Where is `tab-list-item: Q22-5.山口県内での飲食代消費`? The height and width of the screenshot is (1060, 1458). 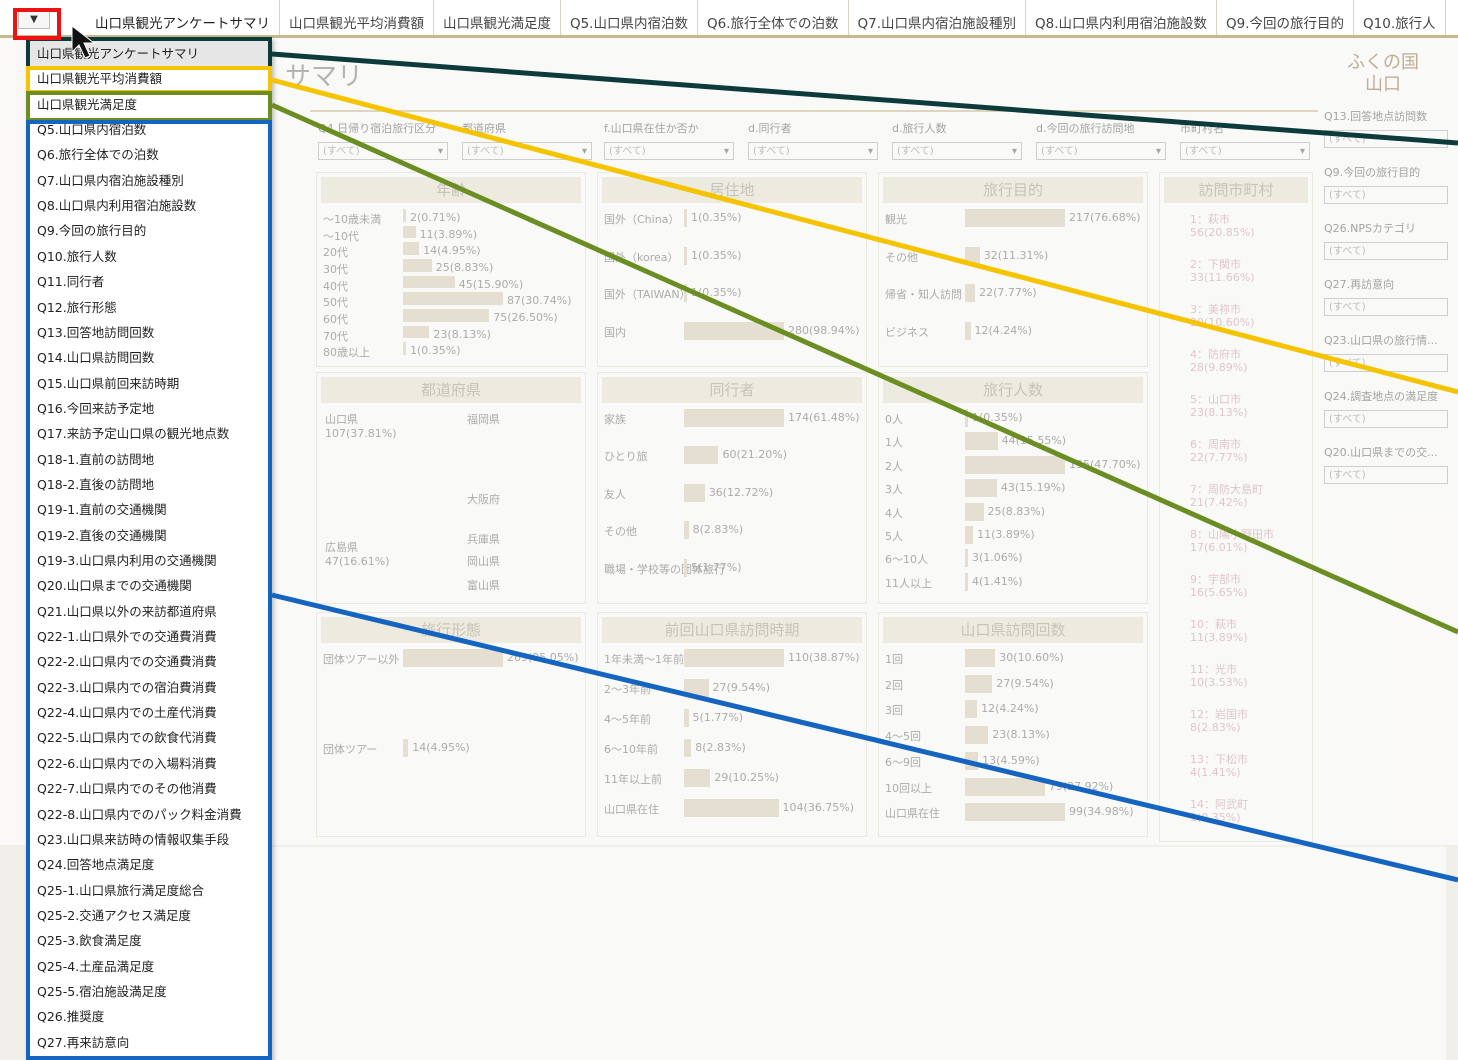
tab-list-item: Q22-5.山口県内での飲食代消費 is located at coordinates (149, 737).